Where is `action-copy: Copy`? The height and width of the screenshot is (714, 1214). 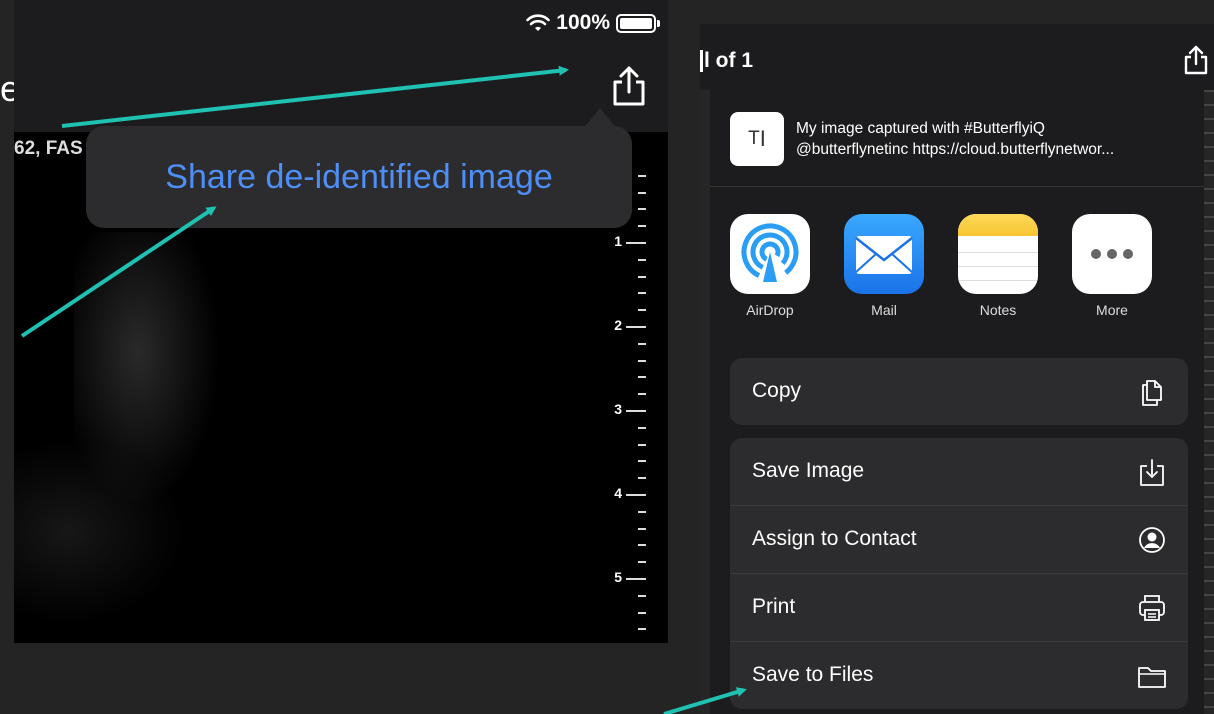
action-copy: Copy is located at coordinates (959, 391).